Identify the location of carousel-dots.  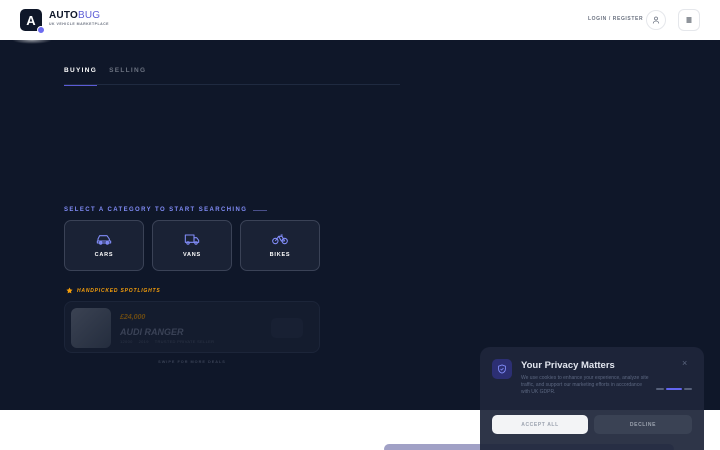
(674, 389).